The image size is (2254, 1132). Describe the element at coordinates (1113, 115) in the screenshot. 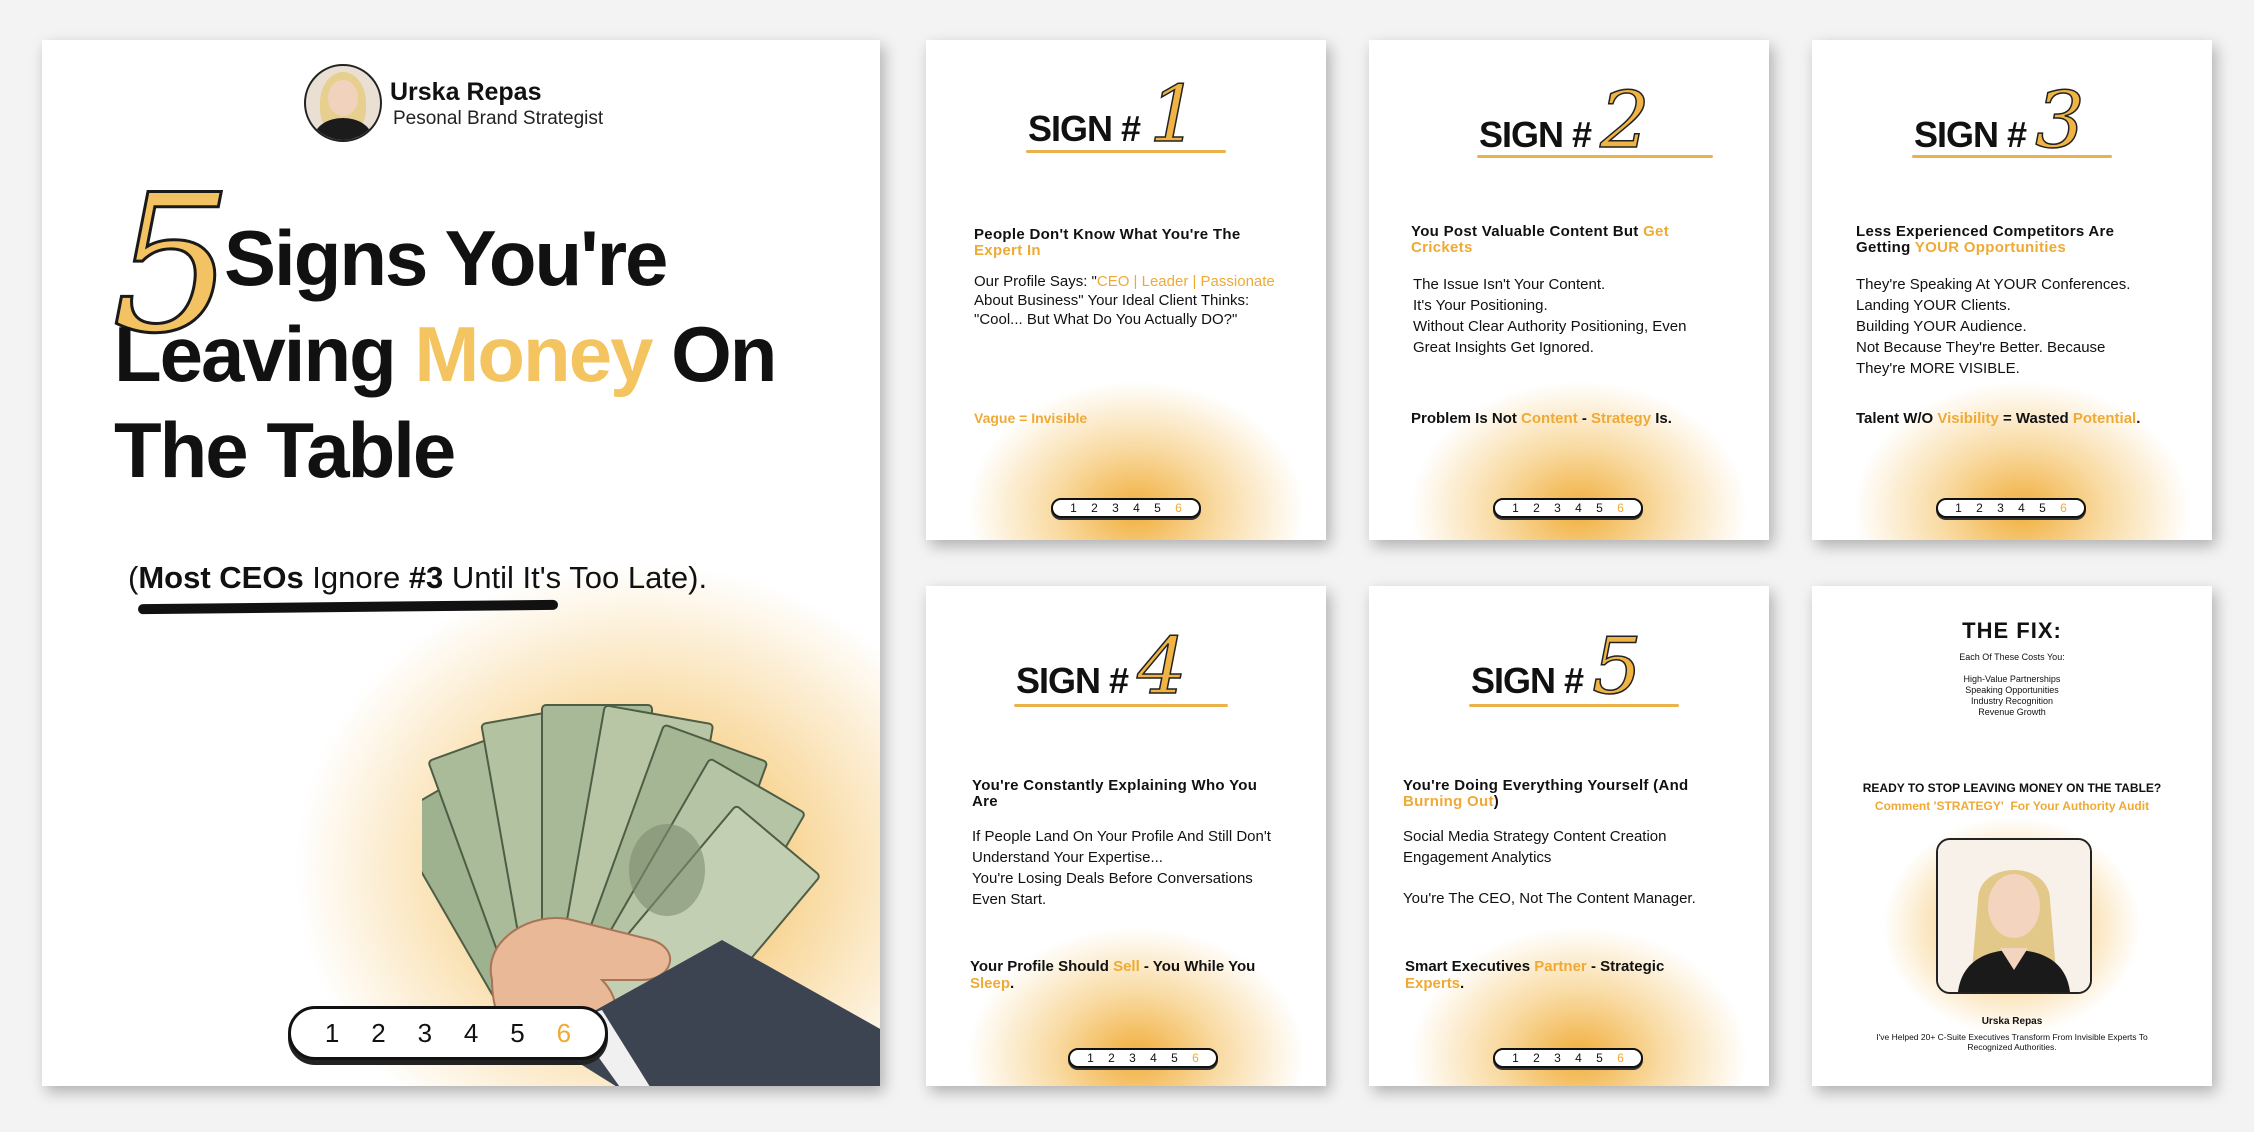

I see `sign-1-heading: SIGN # 1` at that location.